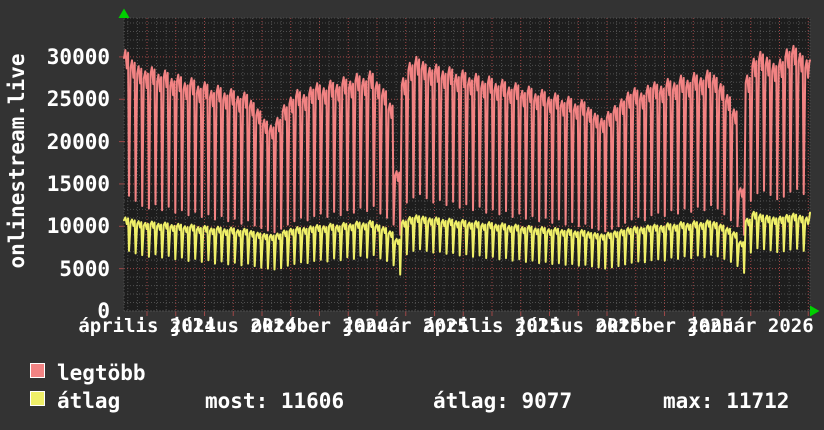 The image size is (824, 430). Describe the element at coordinates (547, 401) in the screenshot. I see `stat-atlag-value: 9077` at that location.